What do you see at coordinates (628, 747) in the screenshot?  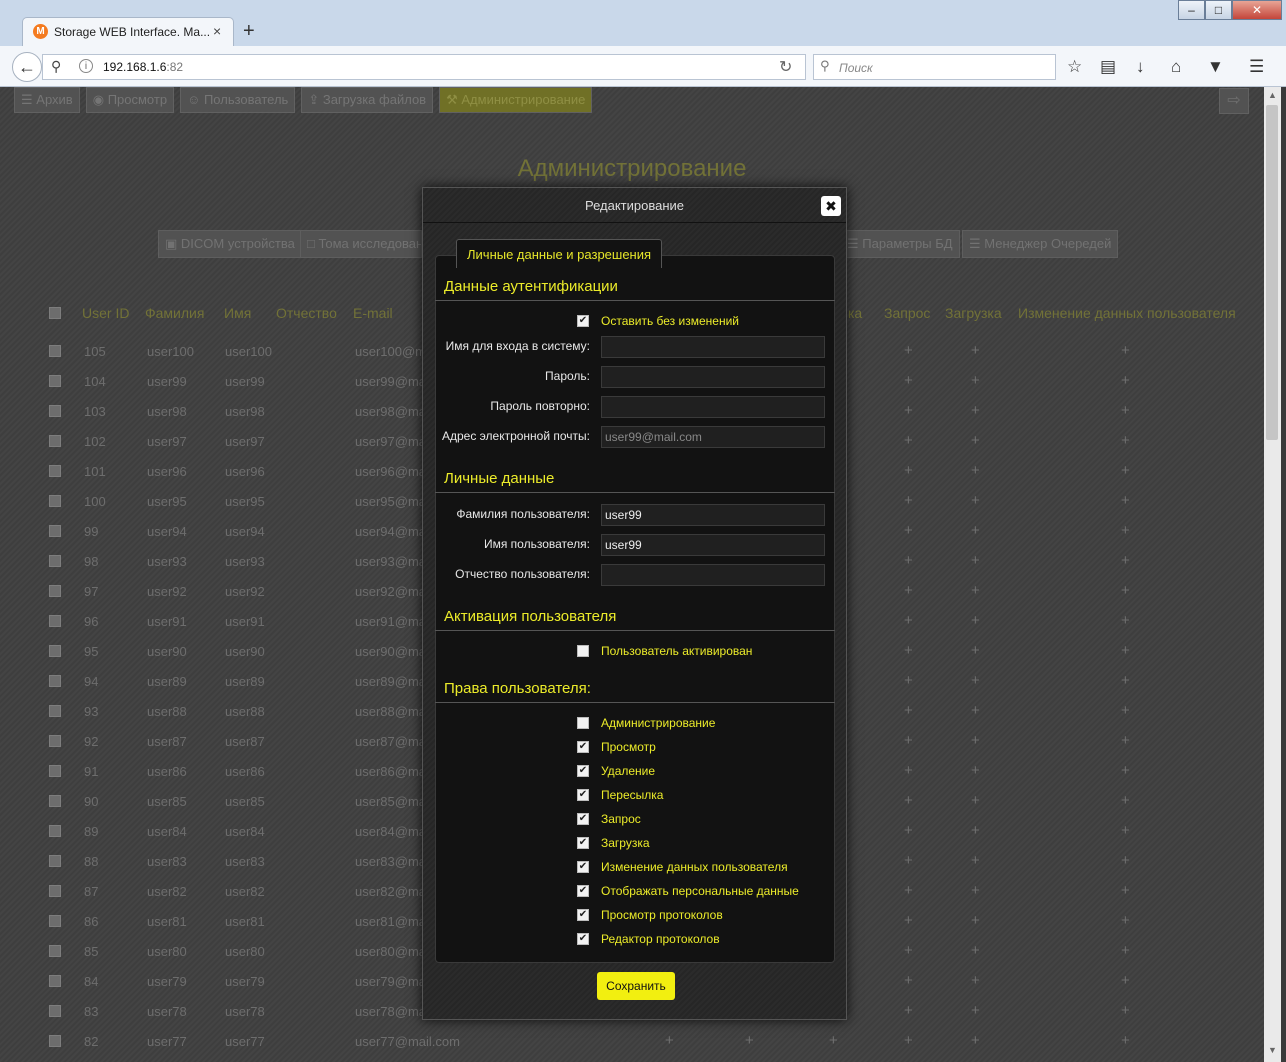 I see `right-label-1: Просмотр` at bounding box center [628, 747].